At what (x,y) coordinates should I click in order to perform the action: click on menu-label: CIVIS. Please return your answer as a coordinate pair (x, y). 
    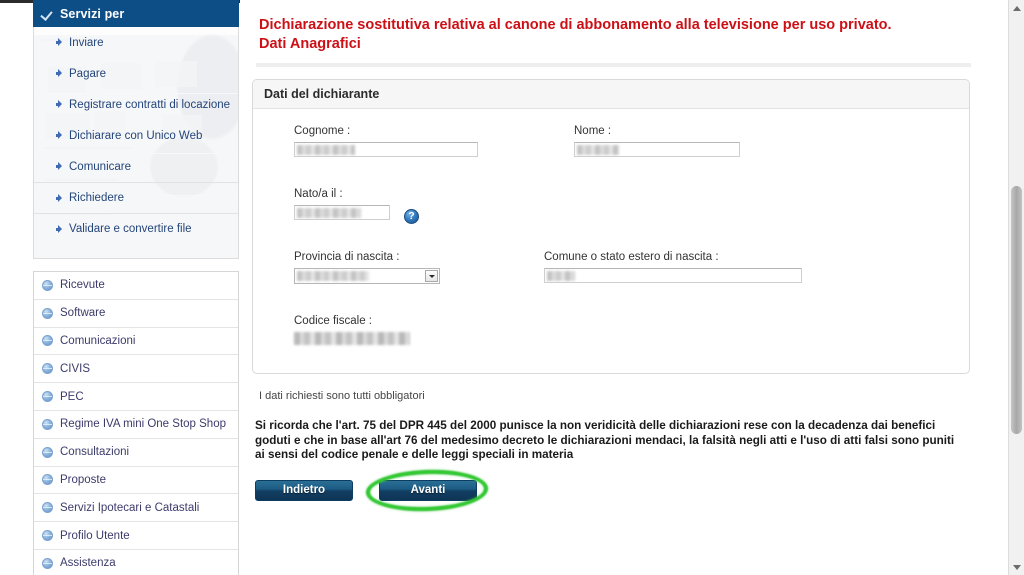
    Looking at the image, I should click on (75, 368).